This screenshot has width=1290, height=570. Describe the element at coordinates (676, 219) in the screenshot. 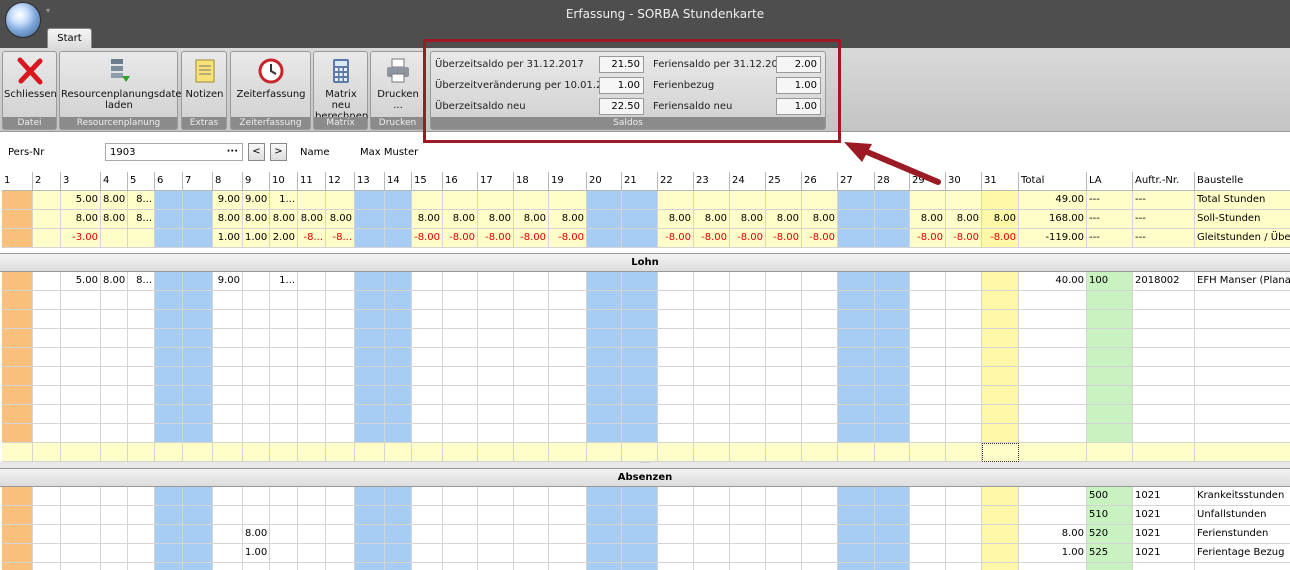

I see `day-cell: 8.00` at that location.